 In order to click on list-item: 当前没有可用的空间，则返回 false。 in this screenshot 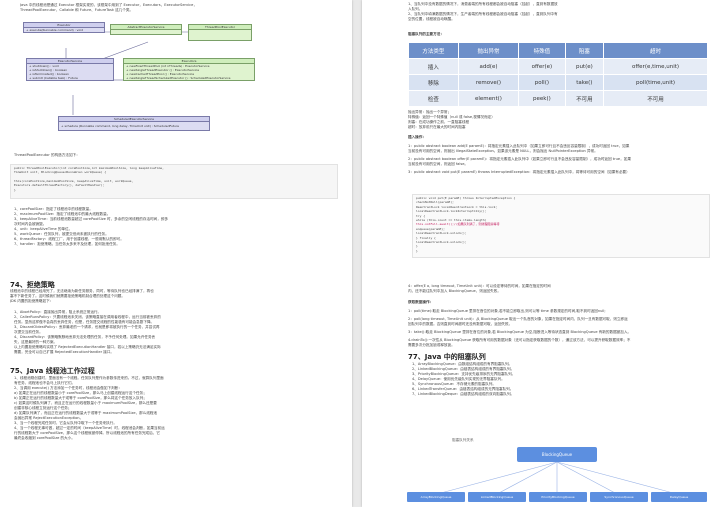, I will do `click(438, 164)`.